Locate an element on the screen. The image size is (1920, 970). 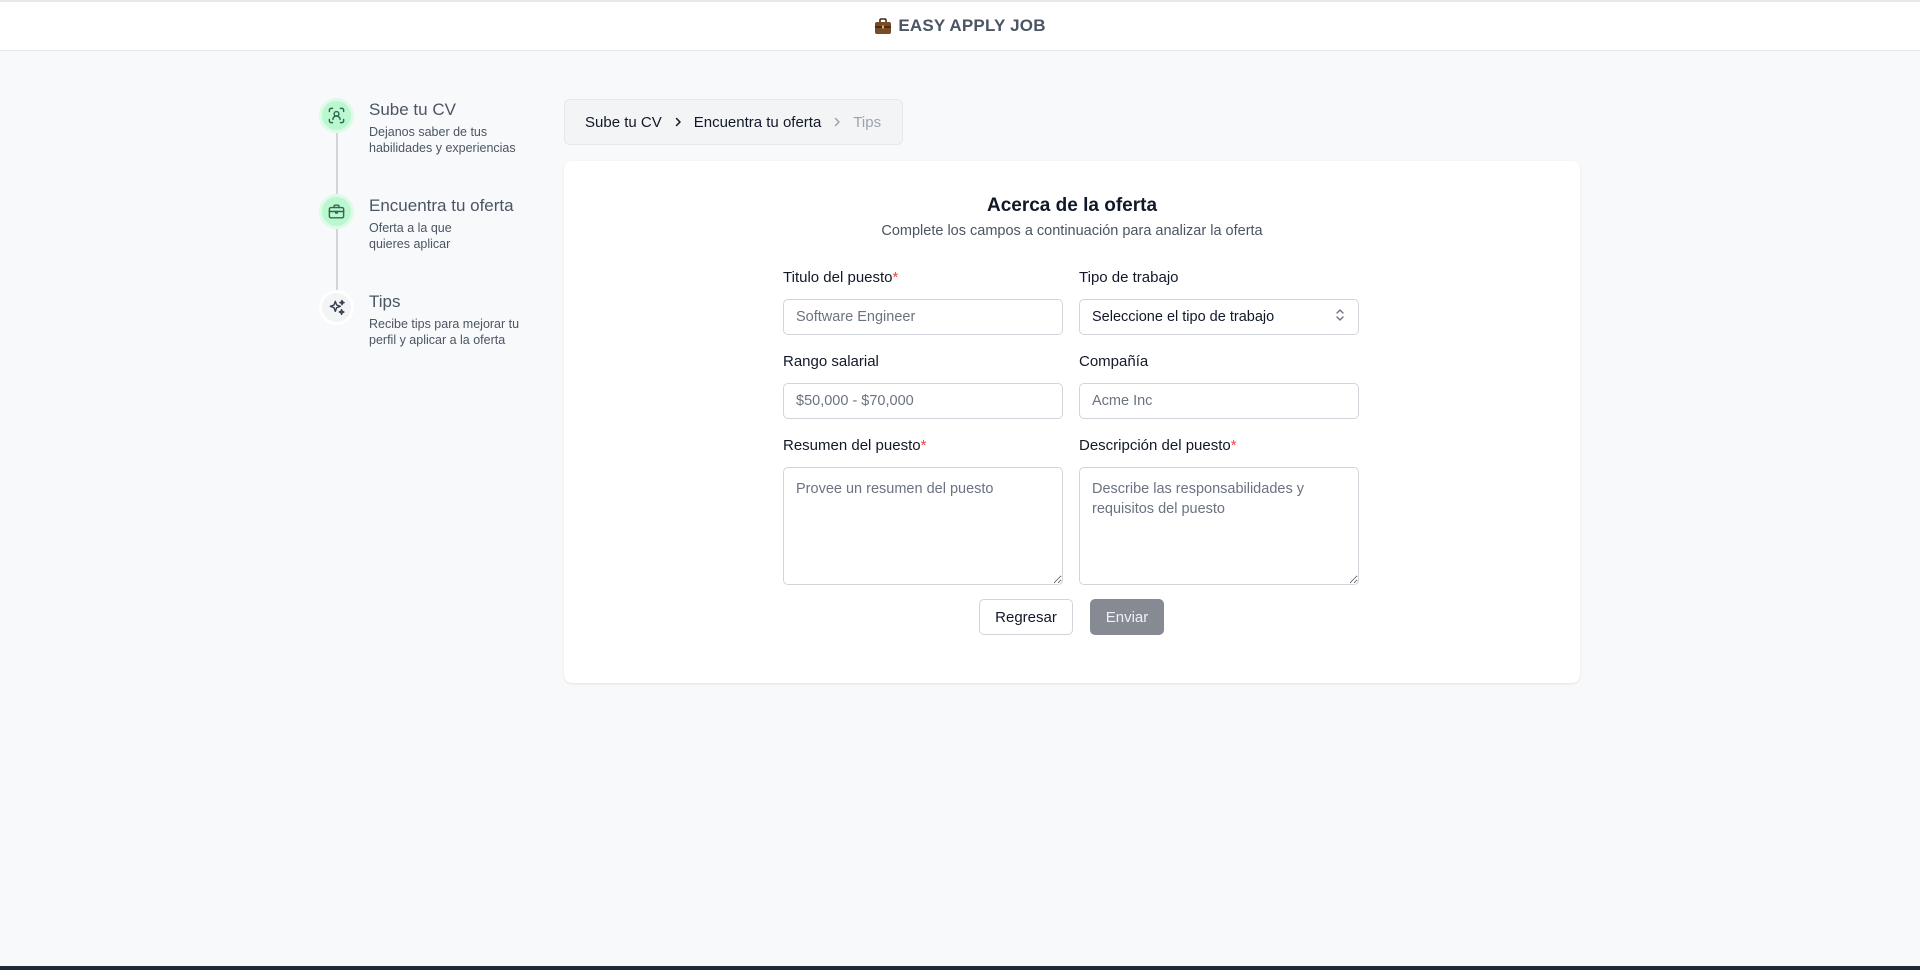
job-description-field: Descripción del puesto* is located at coordinates (1219, 513).